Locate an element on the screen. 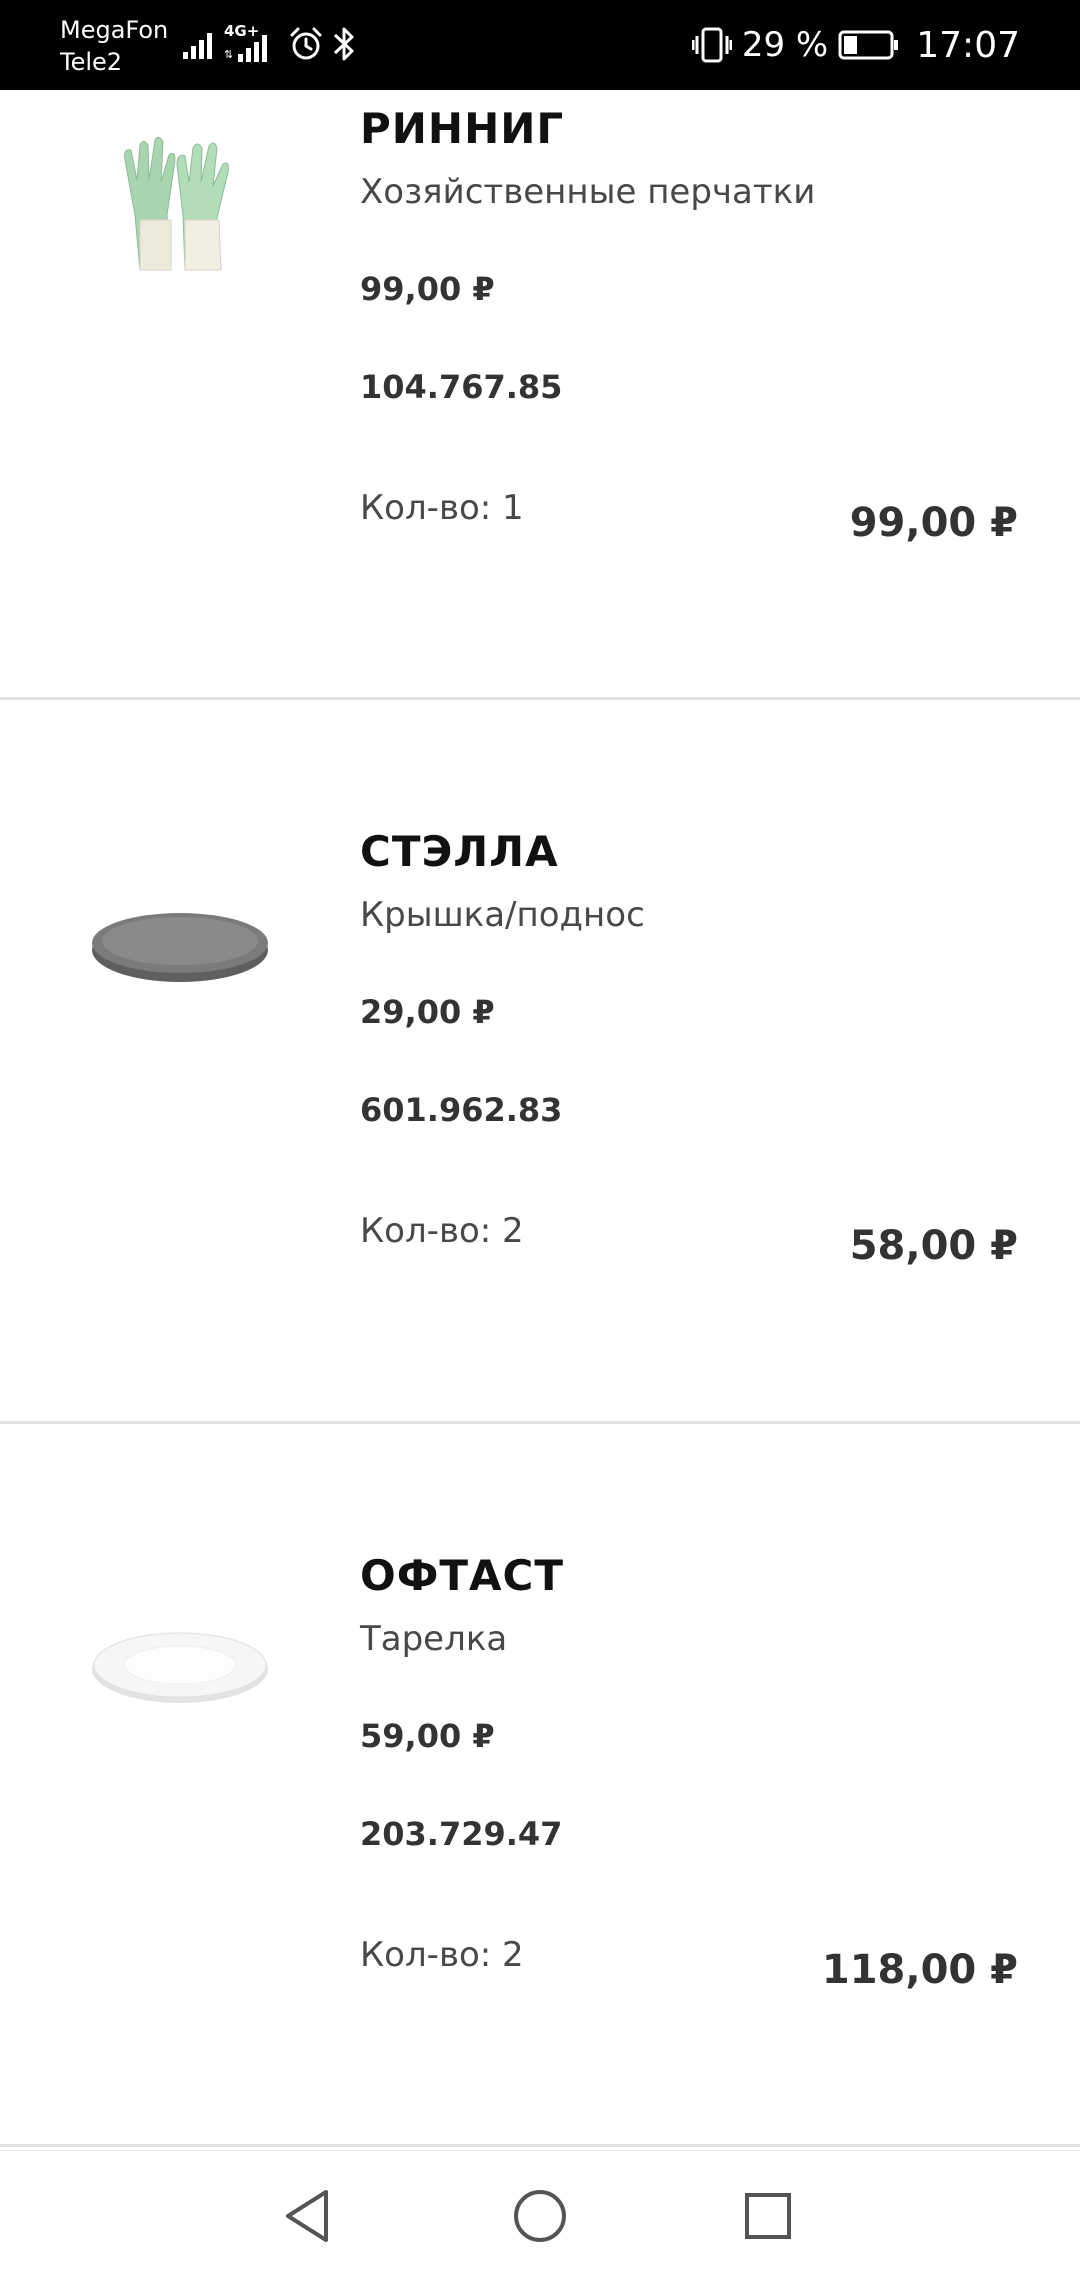  carrier-name-secondary: Tele2 is located at coordinates (91, 62).